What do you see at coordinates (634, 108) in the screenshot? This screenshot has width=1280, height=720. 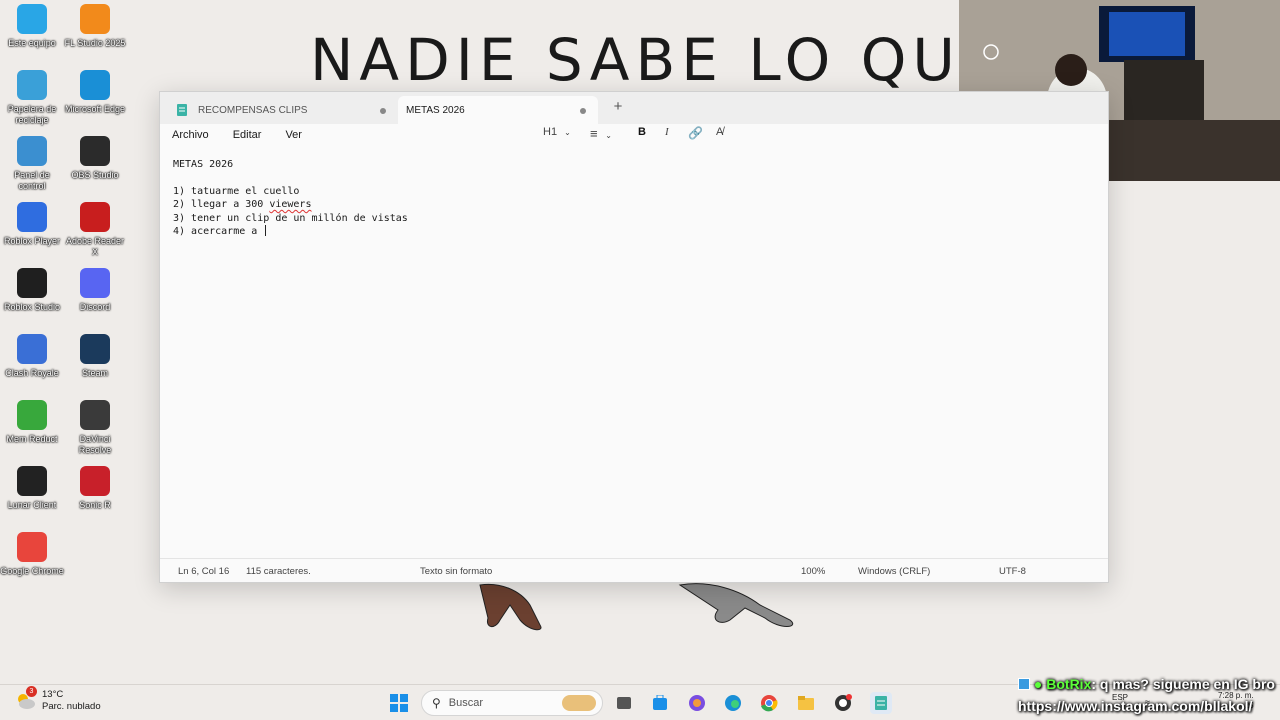 I see `tab-bar: RECOMPENSAS CLIPS METAS 2026 +` at bounding box center [634, 108].